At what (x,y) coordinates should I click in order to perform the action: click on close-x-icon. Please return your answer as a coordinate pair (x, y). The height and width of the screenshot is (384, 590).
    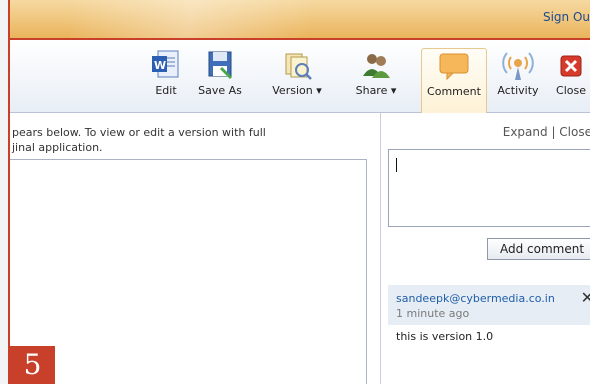
    Looking at the image, I should click on (571, 66).